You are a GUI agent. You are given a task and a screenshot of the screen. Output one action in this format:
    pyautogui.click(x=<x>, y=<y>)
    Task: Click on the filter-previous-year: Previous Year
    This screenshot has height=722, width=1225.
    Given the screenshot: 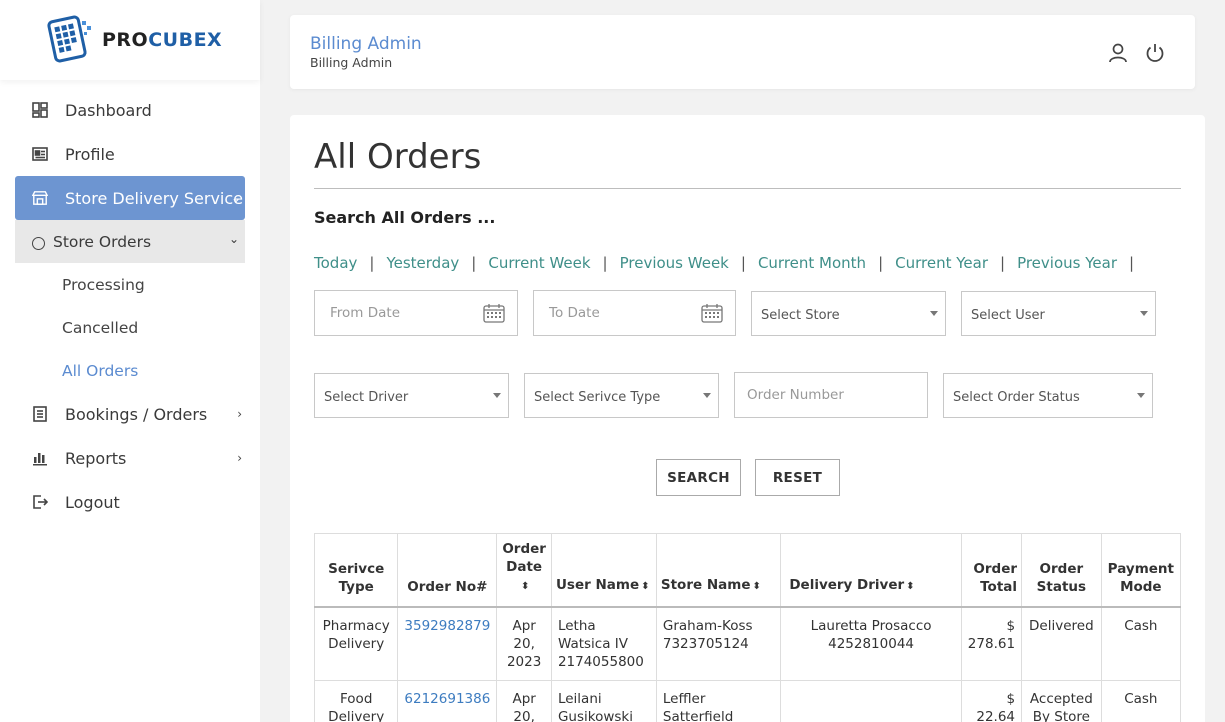 What is the action you would take?
    pyautogui.click(x=1067, y=263)
    